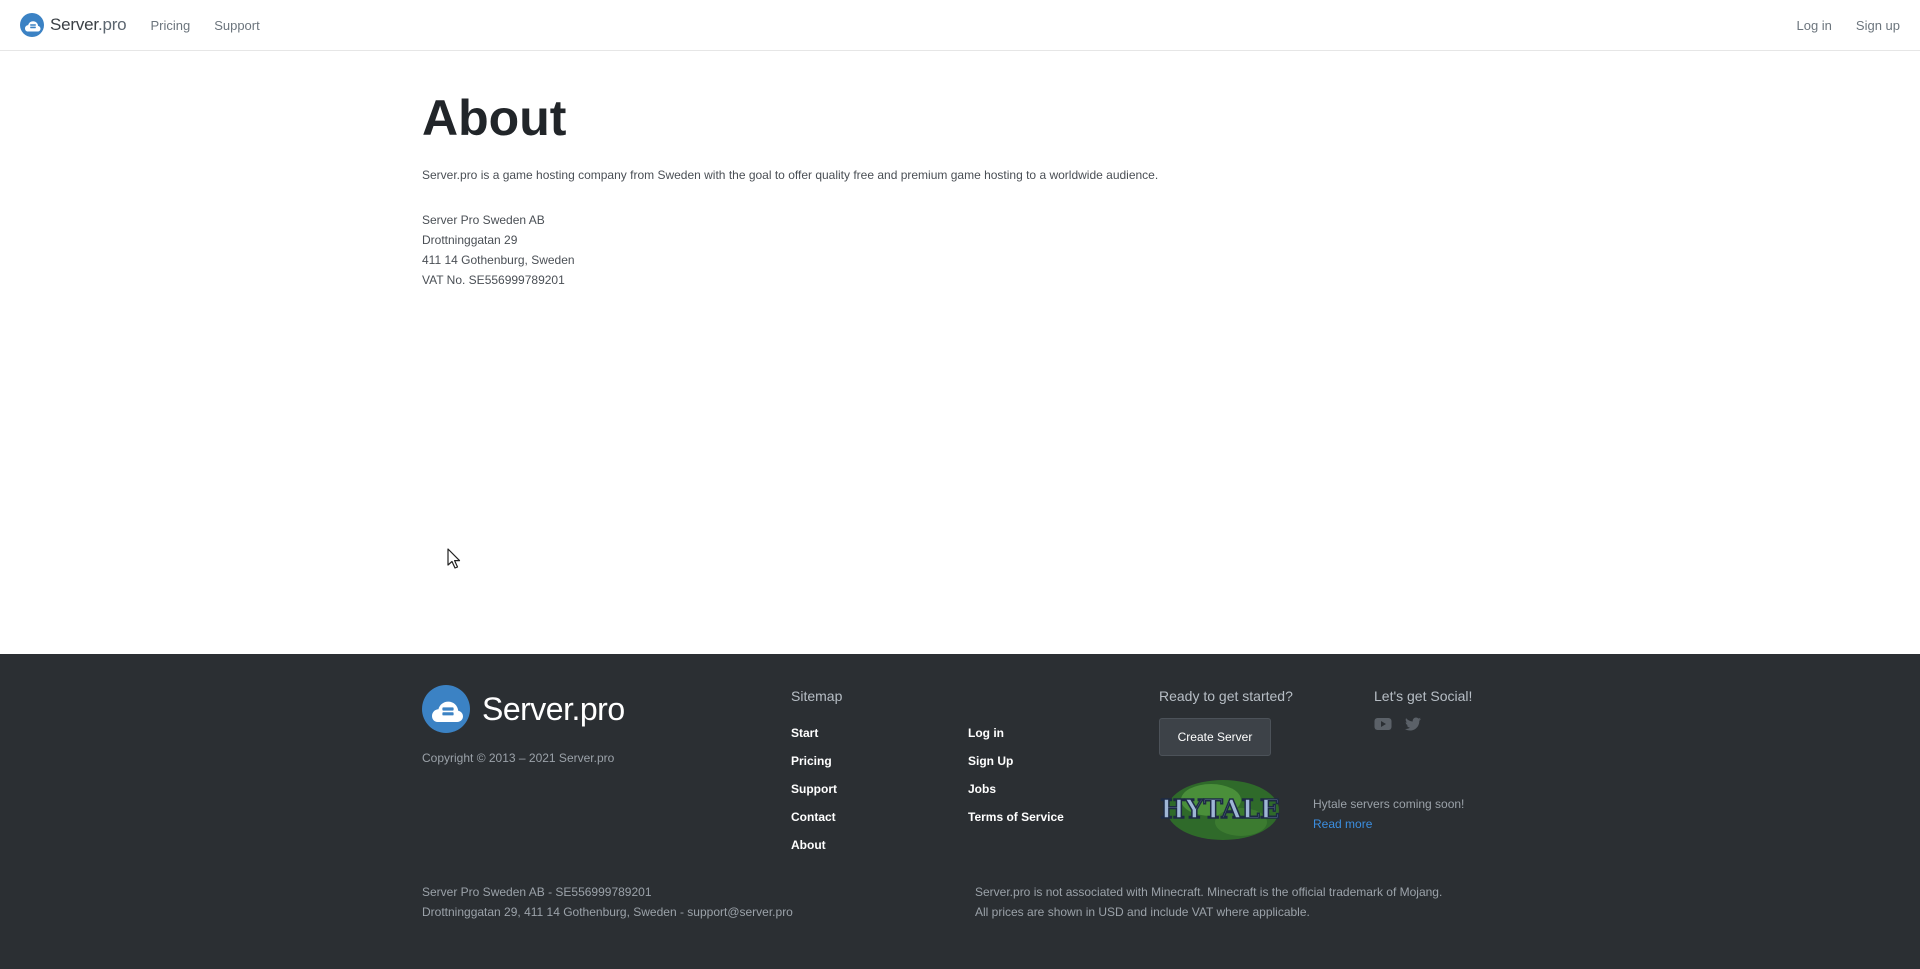 The width and height of the screenshot is (1920, 969). I want to click on footer-link-support: Support, so click(814, 789).